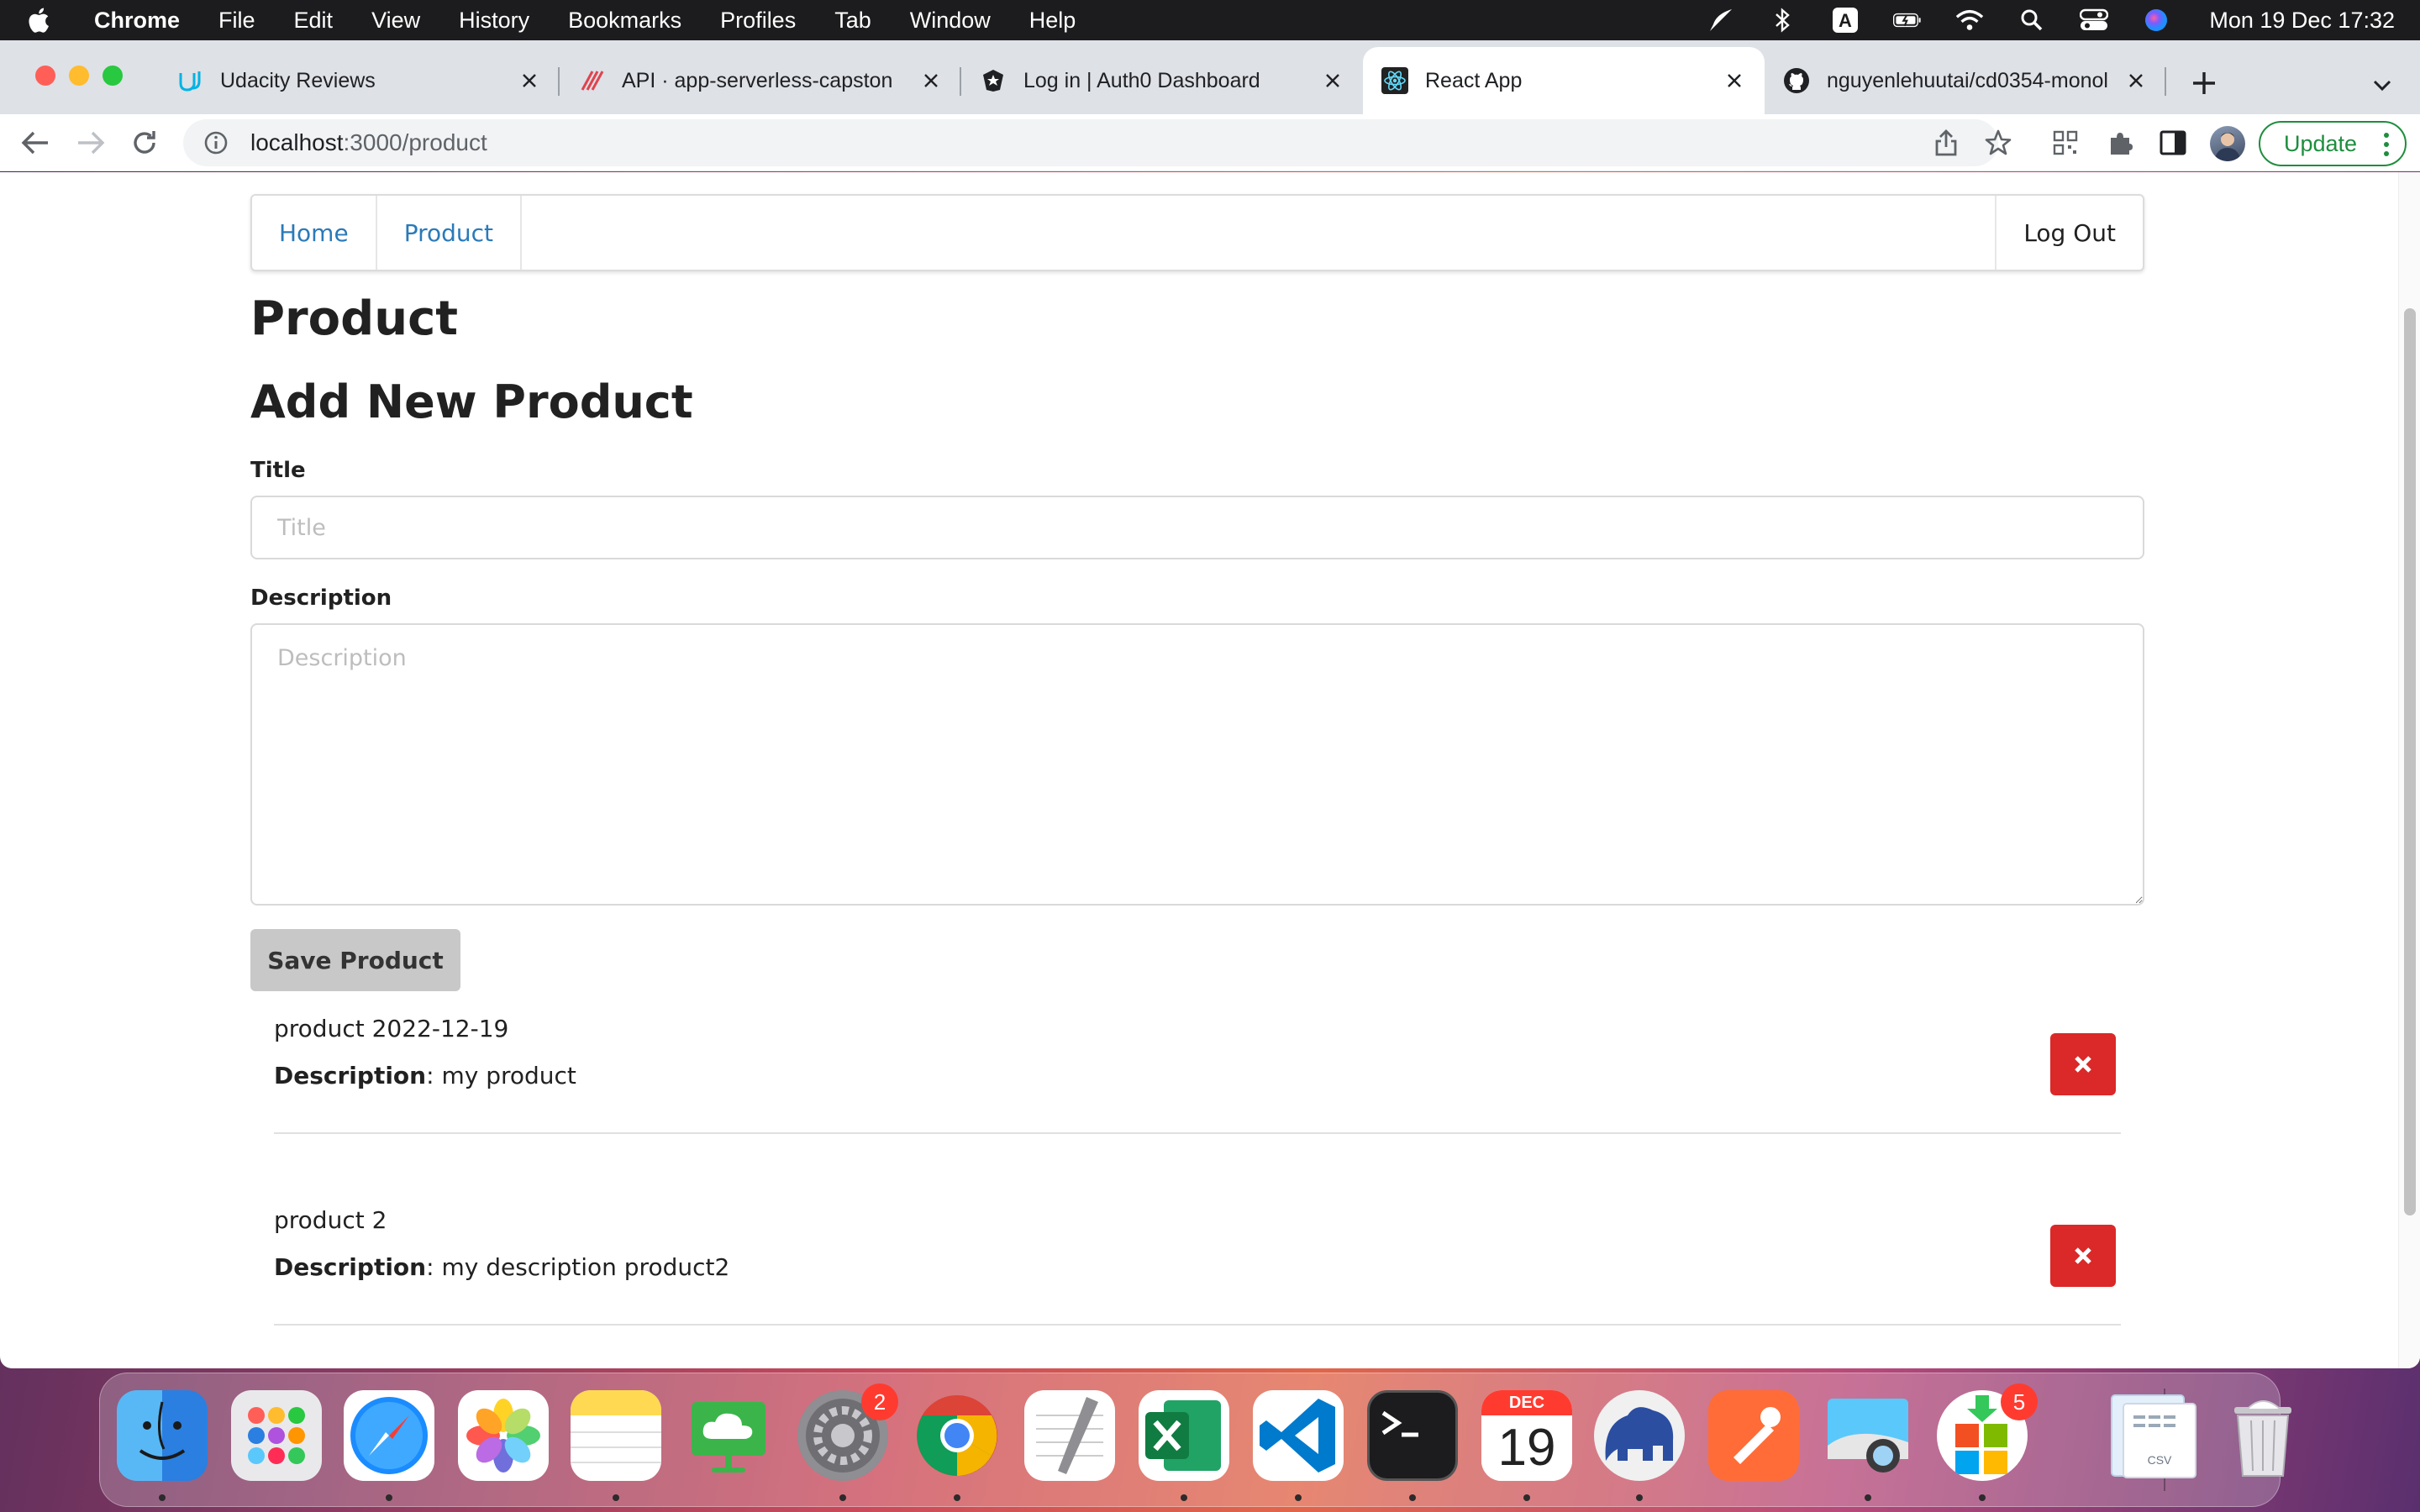 This screenshot has height=1512, width=2420. Describe the element at coordinates (389, 1435) in the screenshot. I see `safari-icon` at that location.